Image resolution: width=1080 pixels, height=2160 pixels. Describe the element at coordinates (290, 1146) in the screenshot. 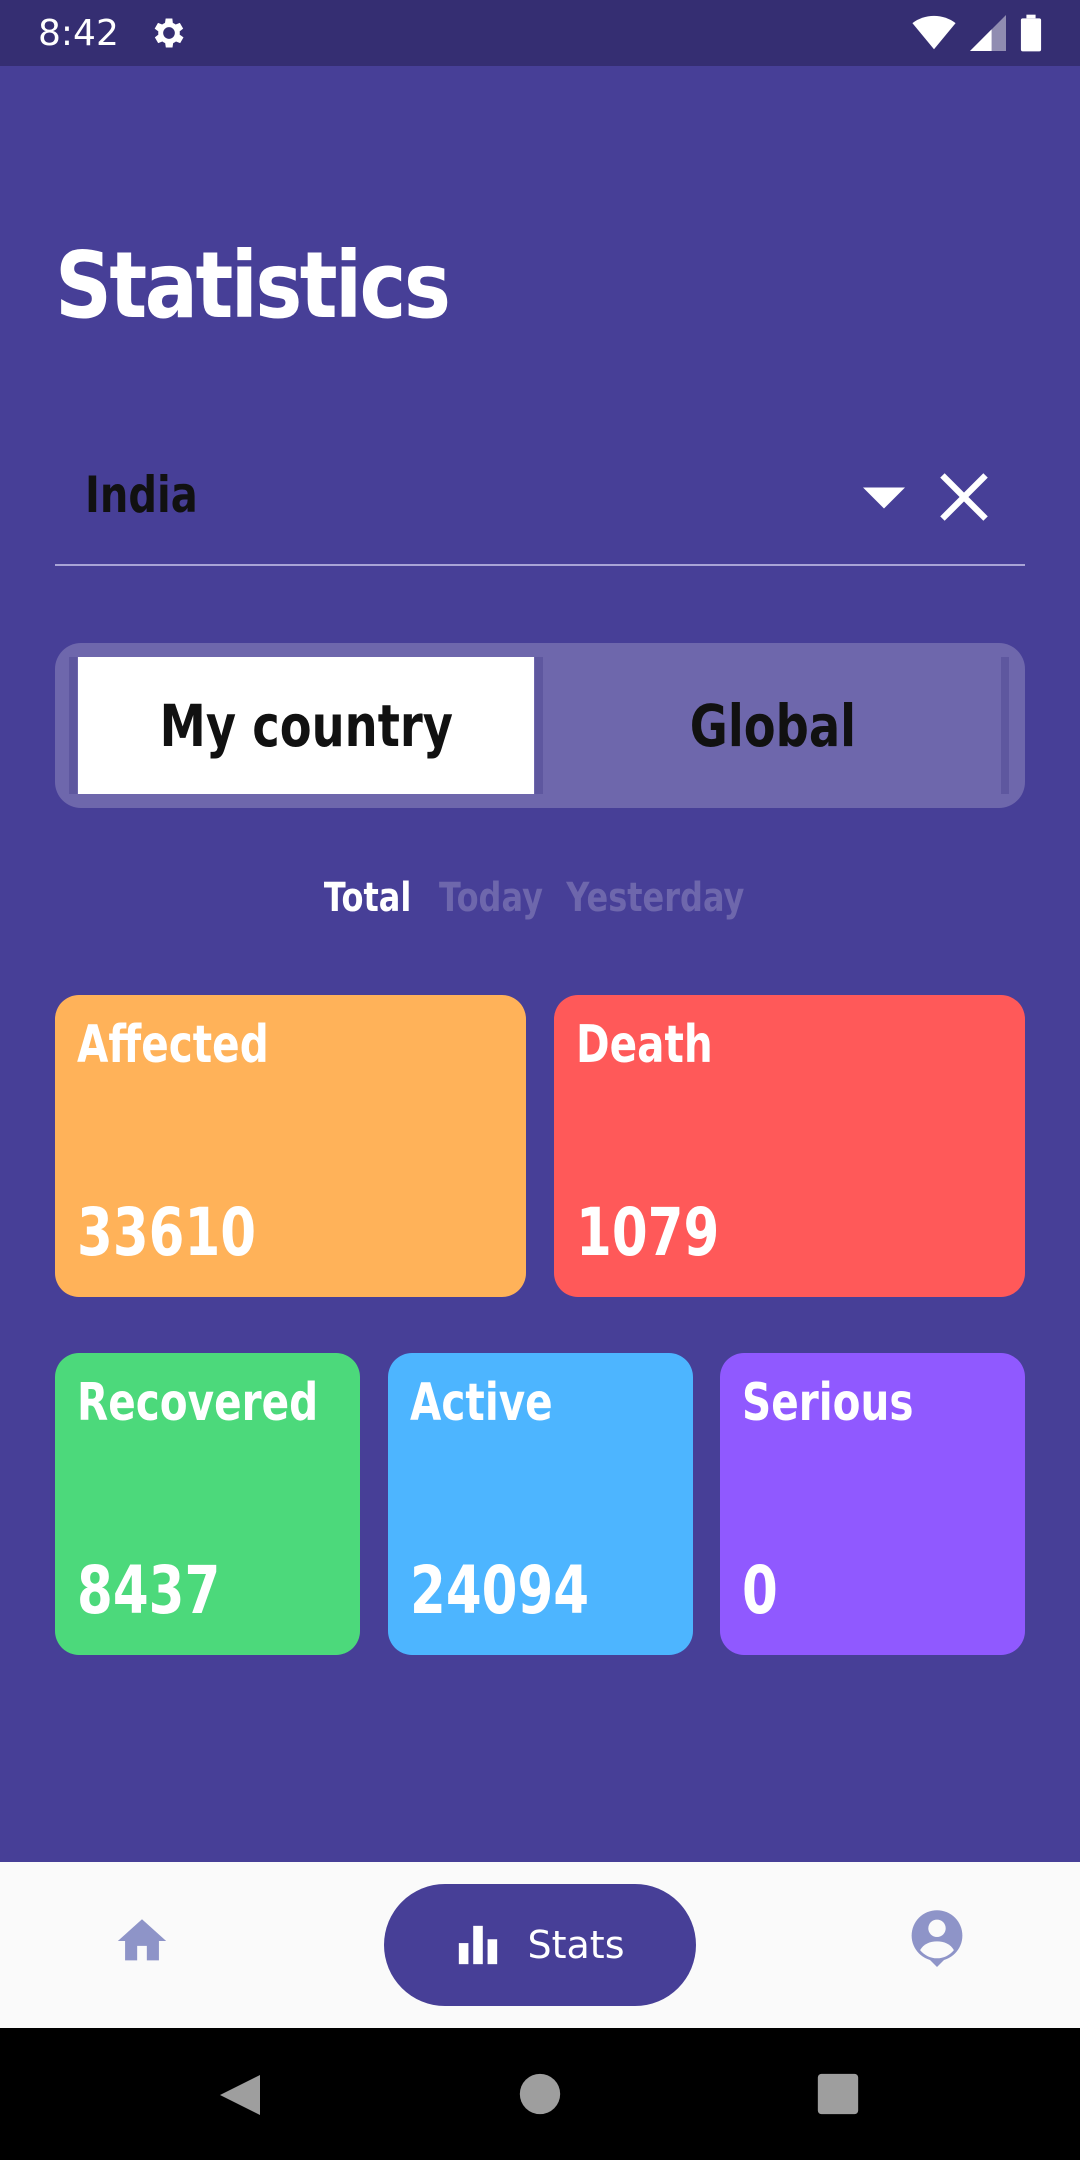

I see `affected-card: Affected 33610` at that location.